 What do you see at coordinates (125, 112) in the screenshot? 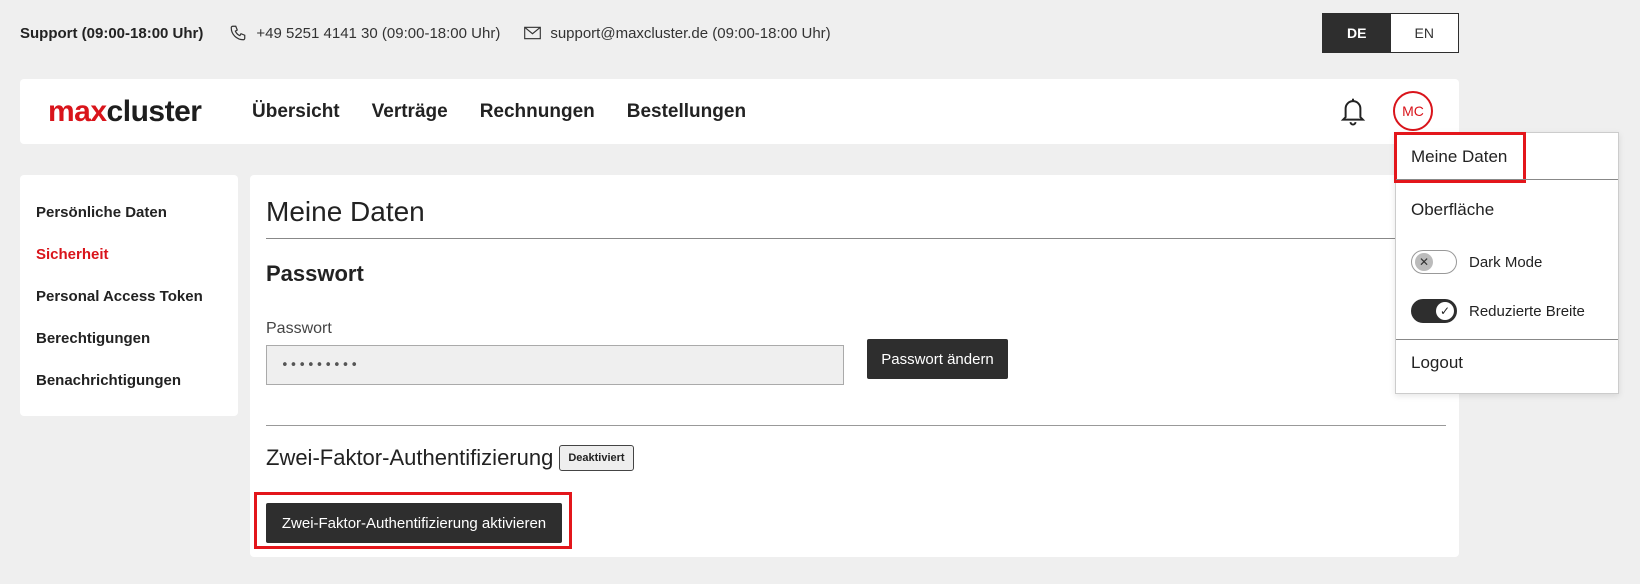
I see `maxcluster-logo: maxcluster` at bounding box center [125, 112].